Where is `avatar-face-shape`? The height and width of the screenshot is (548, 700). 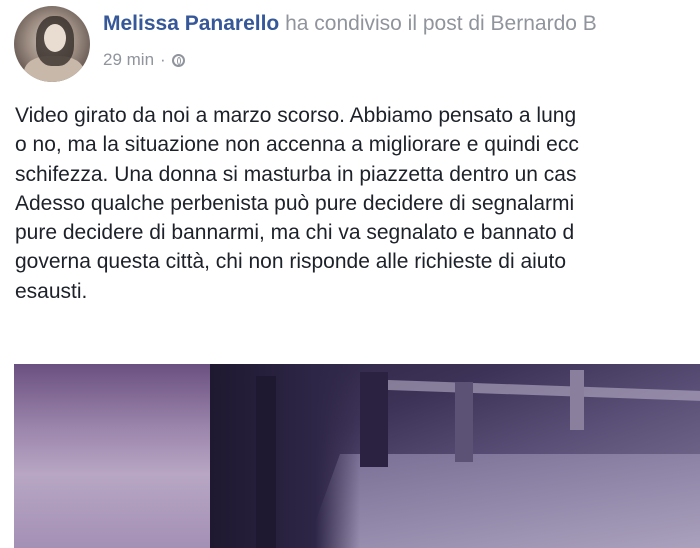 avatar-face-shape is located at coordinates (55, 38).